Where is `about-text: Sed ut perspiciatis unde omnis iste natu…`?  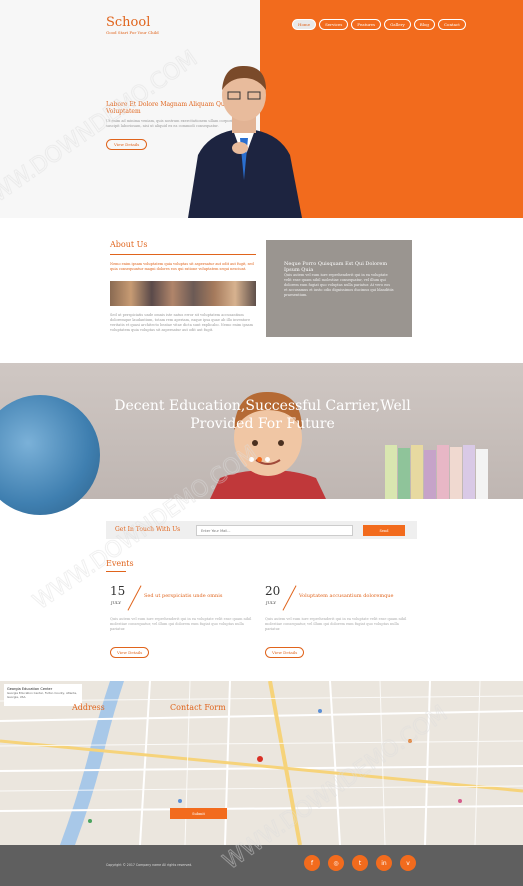 about-text: Sed ut perspiciatis unde omnis iste natu… is located at coordinates (181, 322).